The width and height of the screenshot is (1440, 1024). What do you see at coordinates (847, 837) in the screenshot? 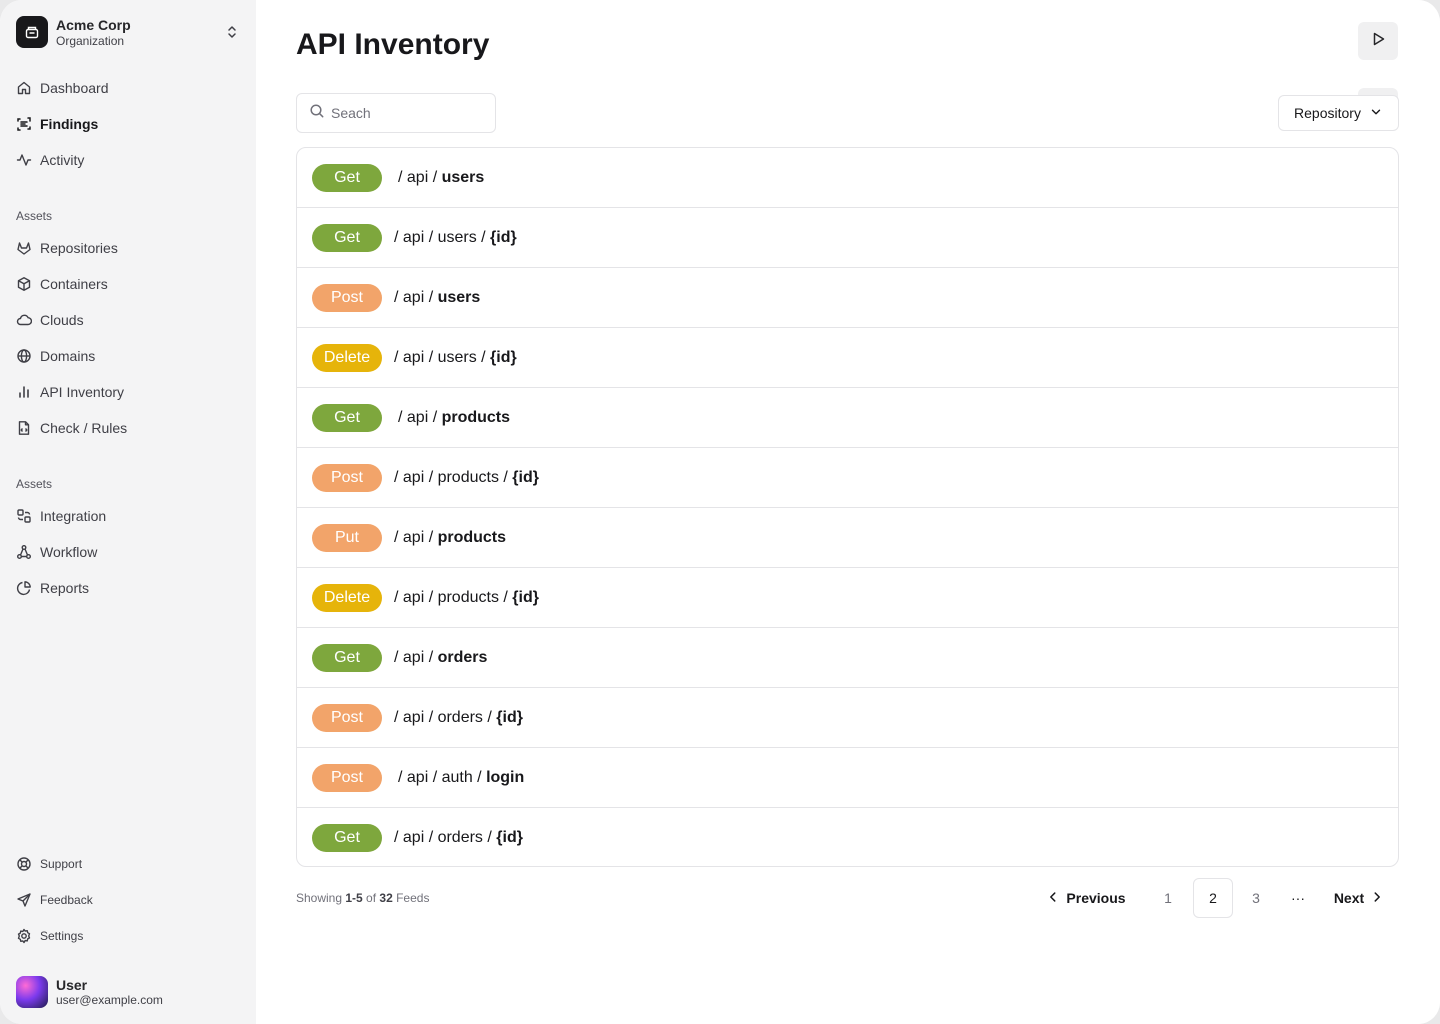
I see `table-row: Get / api / orders / {id}` at bounding box center [847, 837].